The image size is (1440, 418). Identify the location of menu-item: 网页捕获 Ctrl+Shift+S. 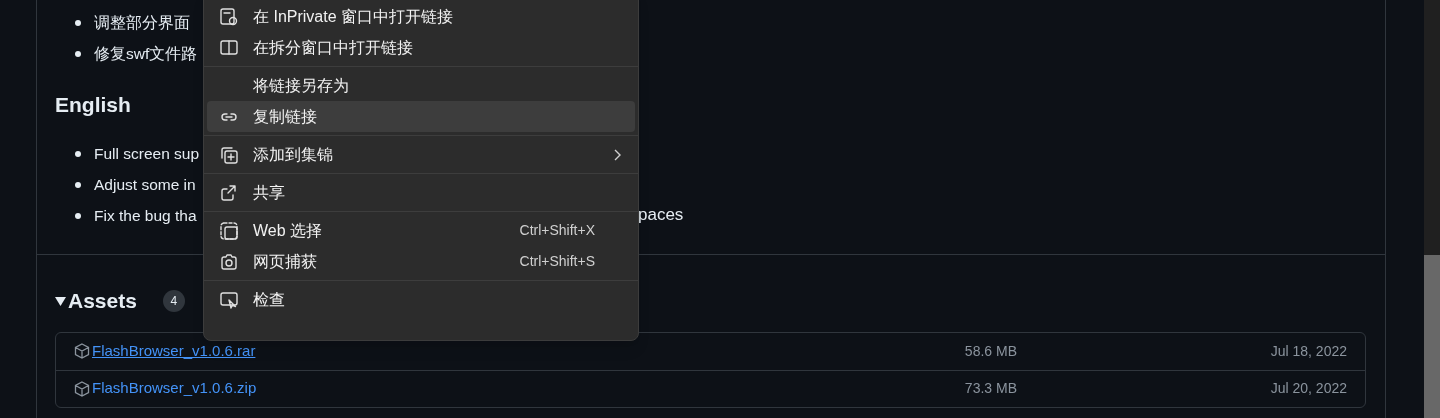
(421, 261).